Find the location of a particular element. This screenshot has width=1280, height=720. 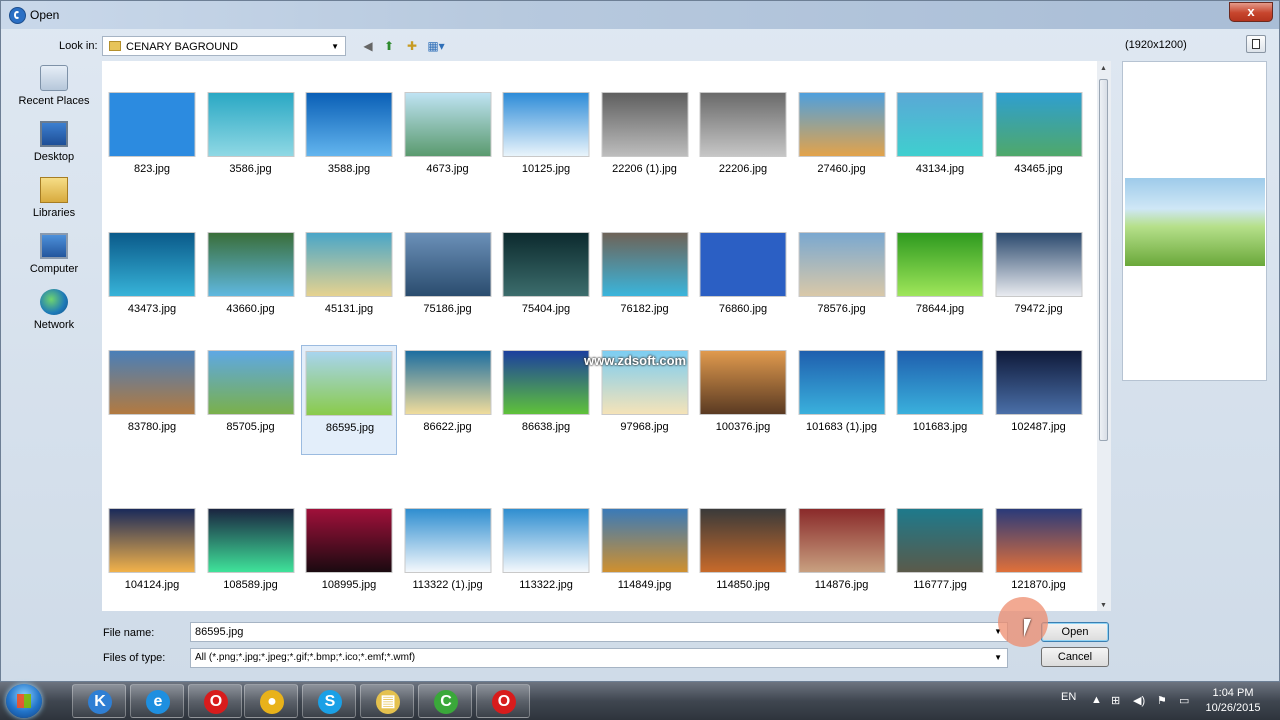

vertical-scrollbar: ▲ ▼ is located at coordinates (1104, 336).